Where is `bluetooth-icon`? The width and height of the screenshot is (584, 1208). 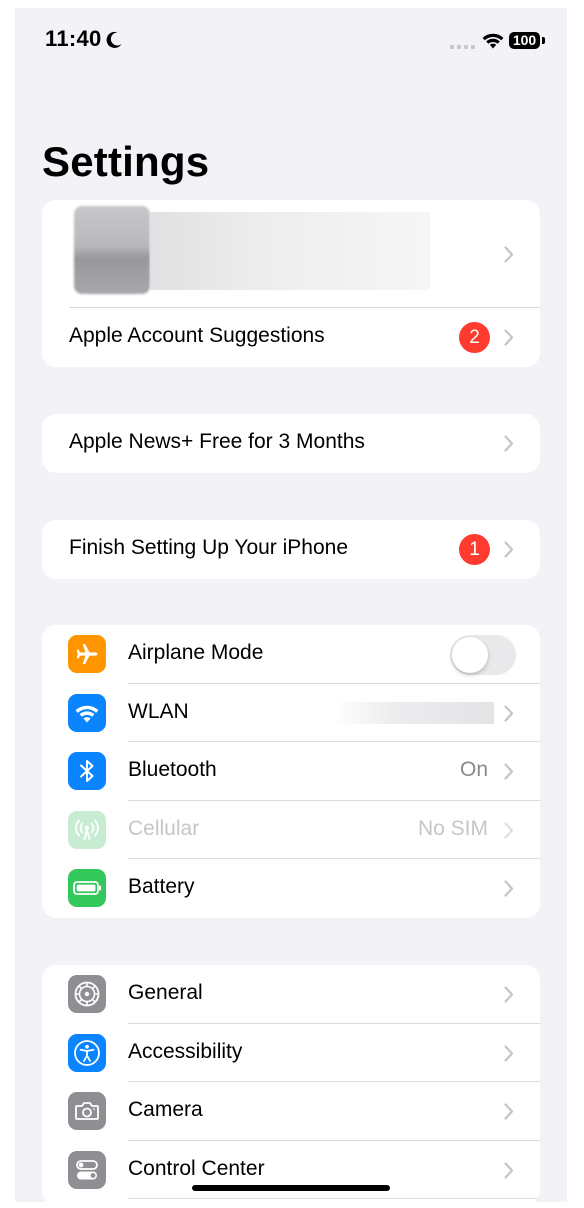 bluetooth-icon is located at coordinates (87, 771).